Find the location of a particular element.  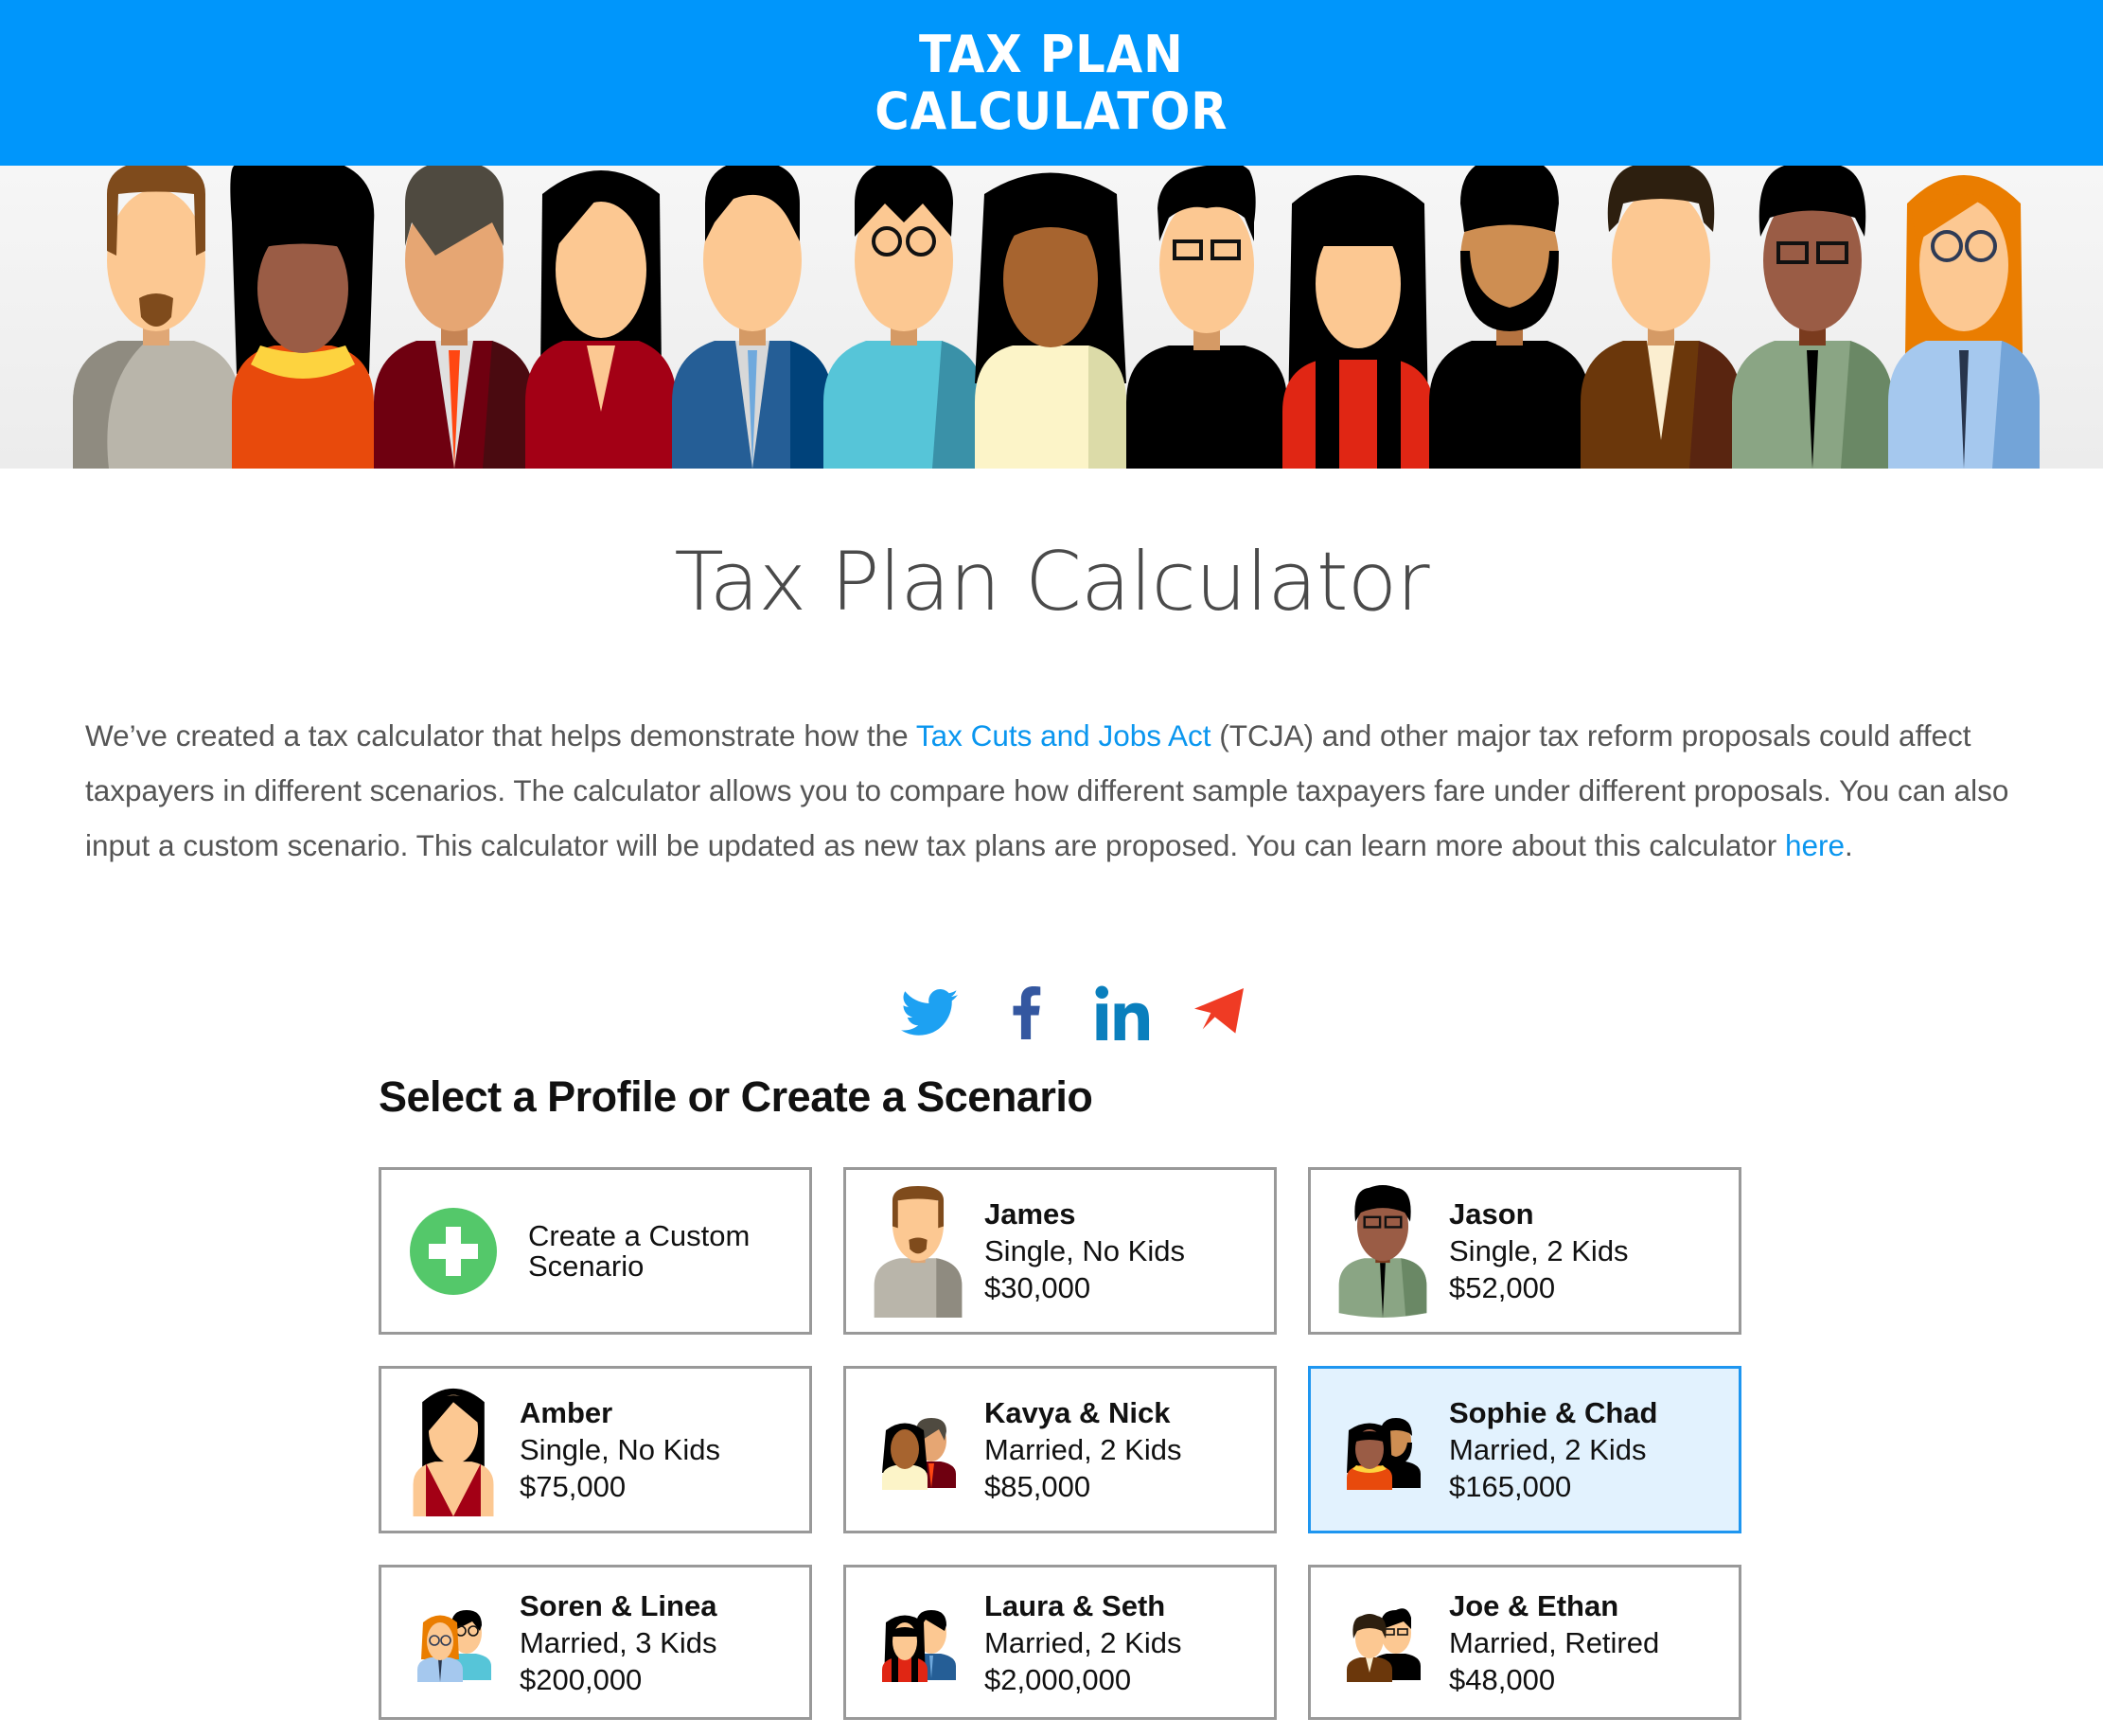

profile-name: Jason is located at coordinates (1491, 1214).